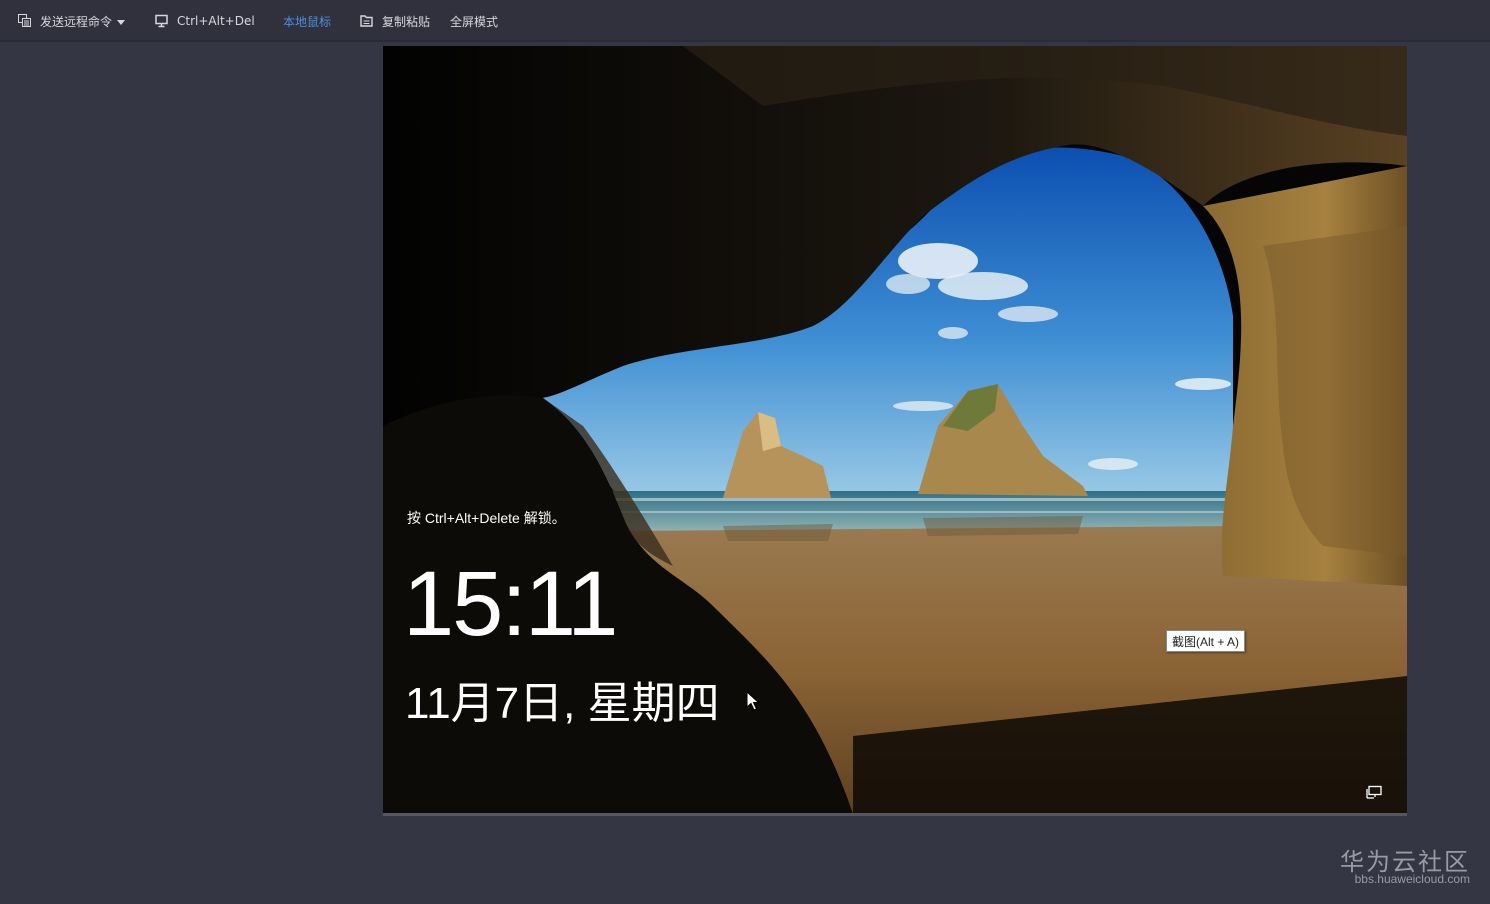 This screenshot has width=1490, height=904. Describe the element at coordinates (895, 814) in the screenshot. I see `remote-screen-border` at that location.